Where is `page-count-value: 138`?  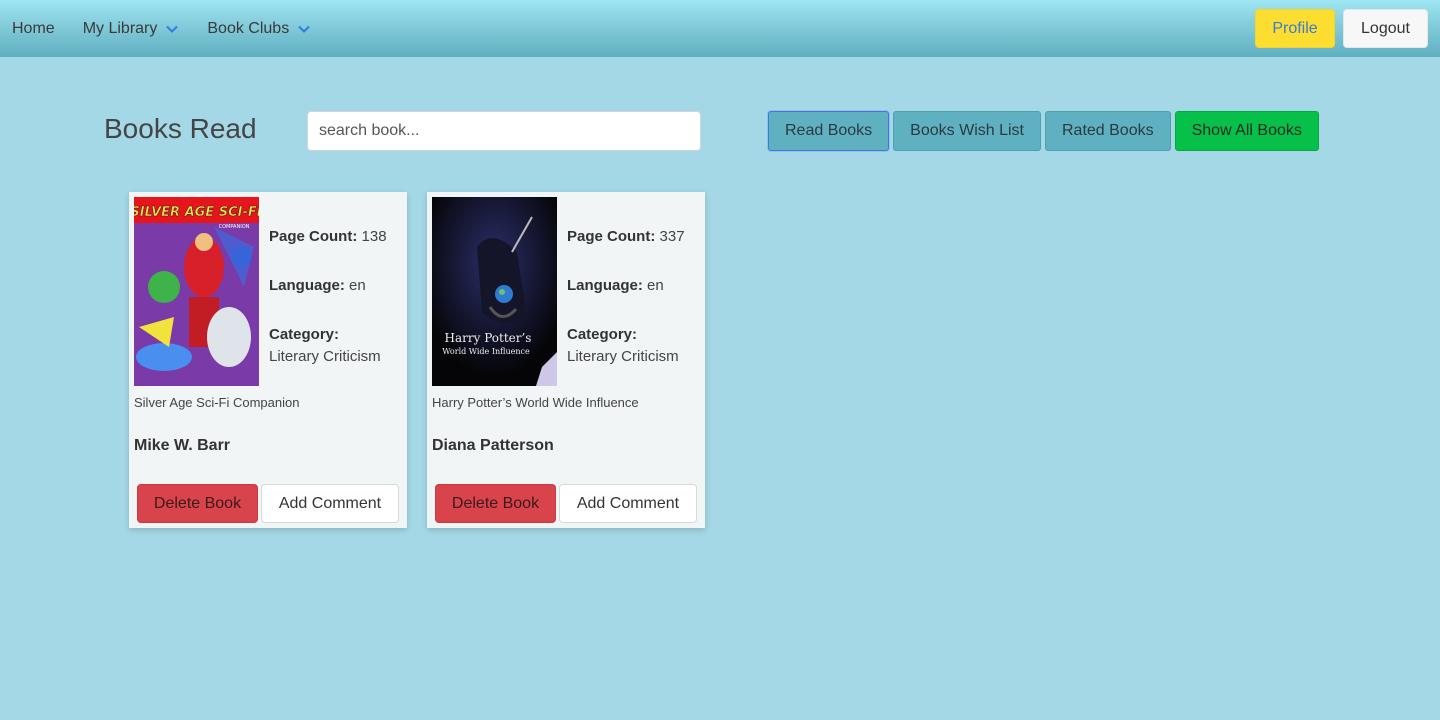 page-count-value: 138 is located at coordinates (374, 236).